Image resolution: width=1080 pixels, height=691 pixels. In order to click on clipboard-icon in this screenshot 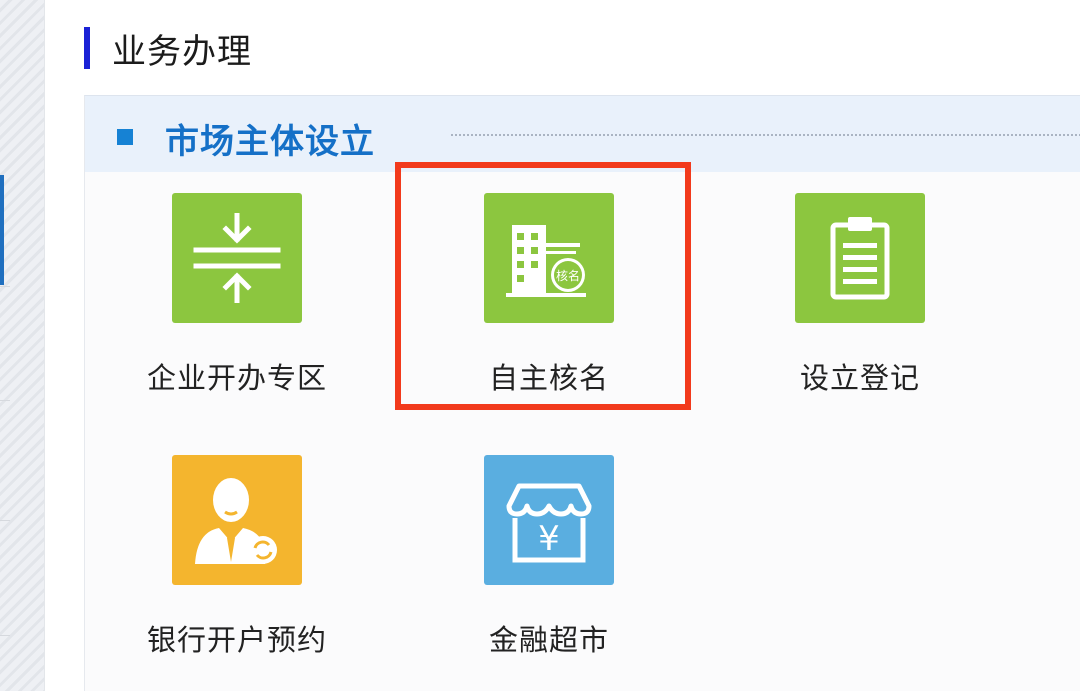, I will do `click(860, 258)`.